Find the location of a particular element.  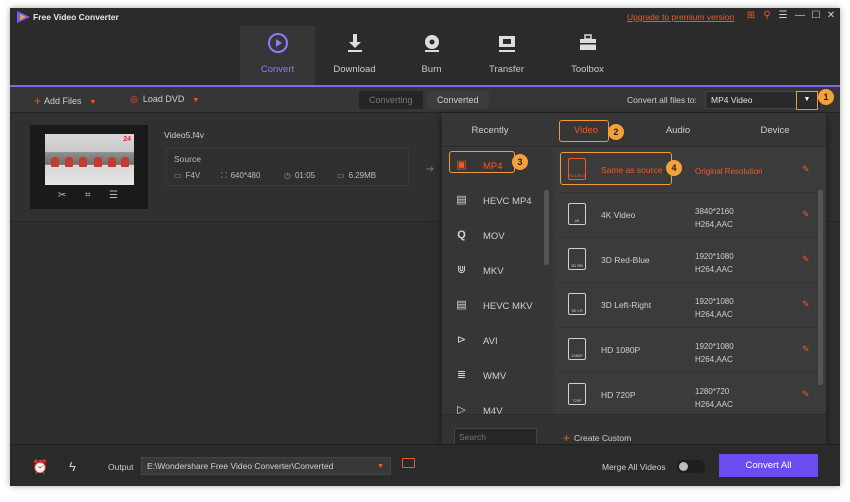

output-label: Output is located at coordinates (121, 467).